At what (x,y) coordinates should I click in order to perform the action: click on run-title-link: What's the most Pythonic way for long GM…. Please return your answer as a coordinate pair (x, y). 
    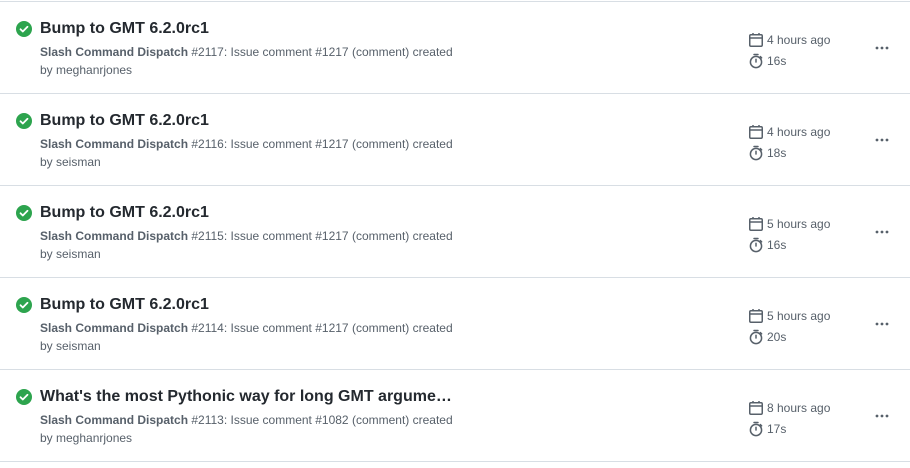
    Looking at the image, I should click on (246, 397).